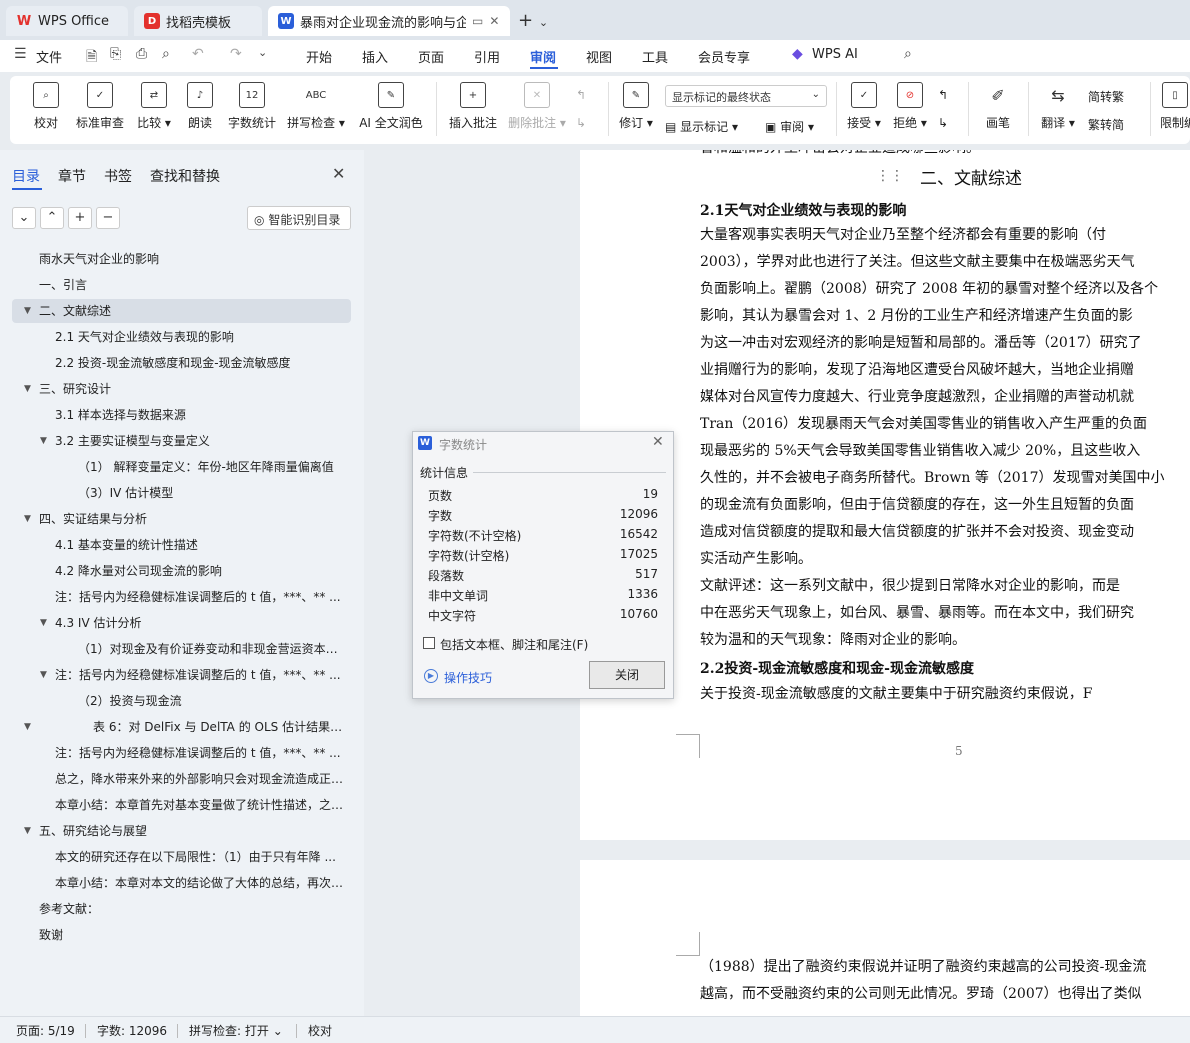 The image size is (1190, 1043). Describe the element at coordinates (627, 675) in the screenshot. I see `close-button: 关闭` at that location.